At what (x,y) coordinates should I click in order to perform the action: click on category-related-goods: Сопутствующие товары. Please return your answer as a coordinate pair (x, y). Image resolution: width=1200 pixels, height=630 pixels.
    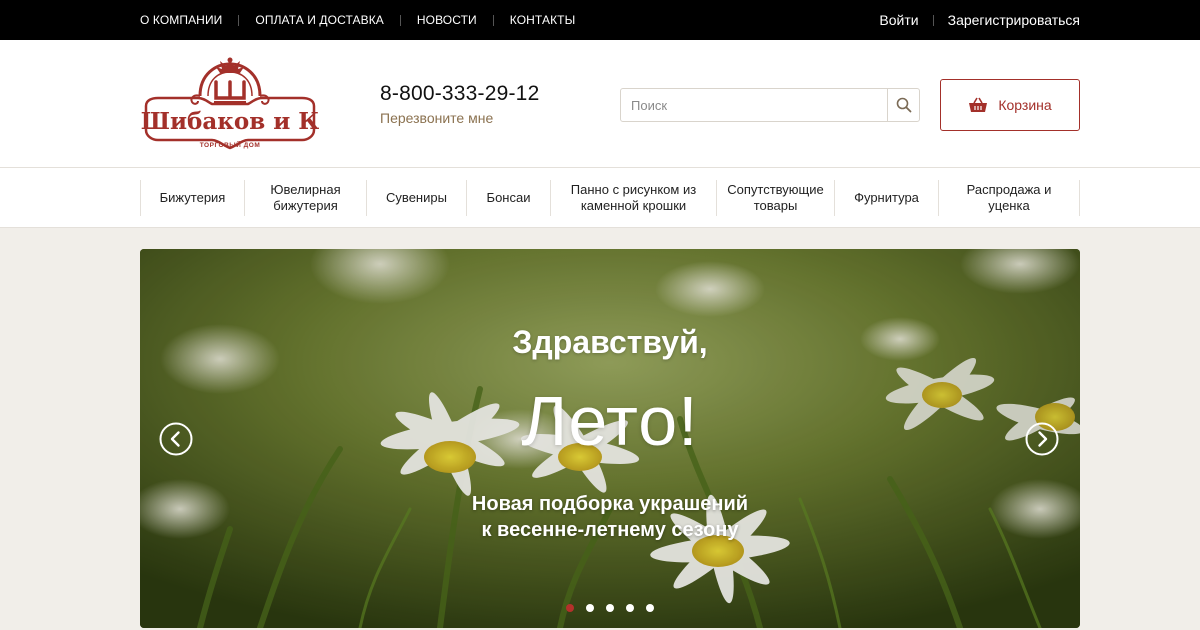
    Looking at the image, I should click on (776, 198).